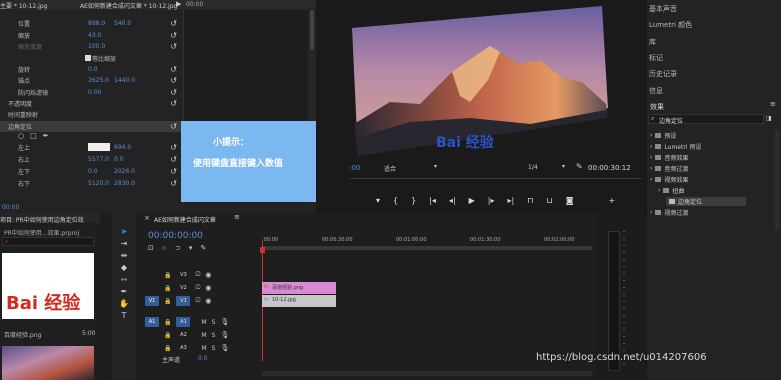 Image resolution: width=781 pixels, height=380 pixels. What do you see at coordinates (669, 212) in the screenshot?
I see `effects-tree-item: › 视频过渡` at bounding box center [669, 212].